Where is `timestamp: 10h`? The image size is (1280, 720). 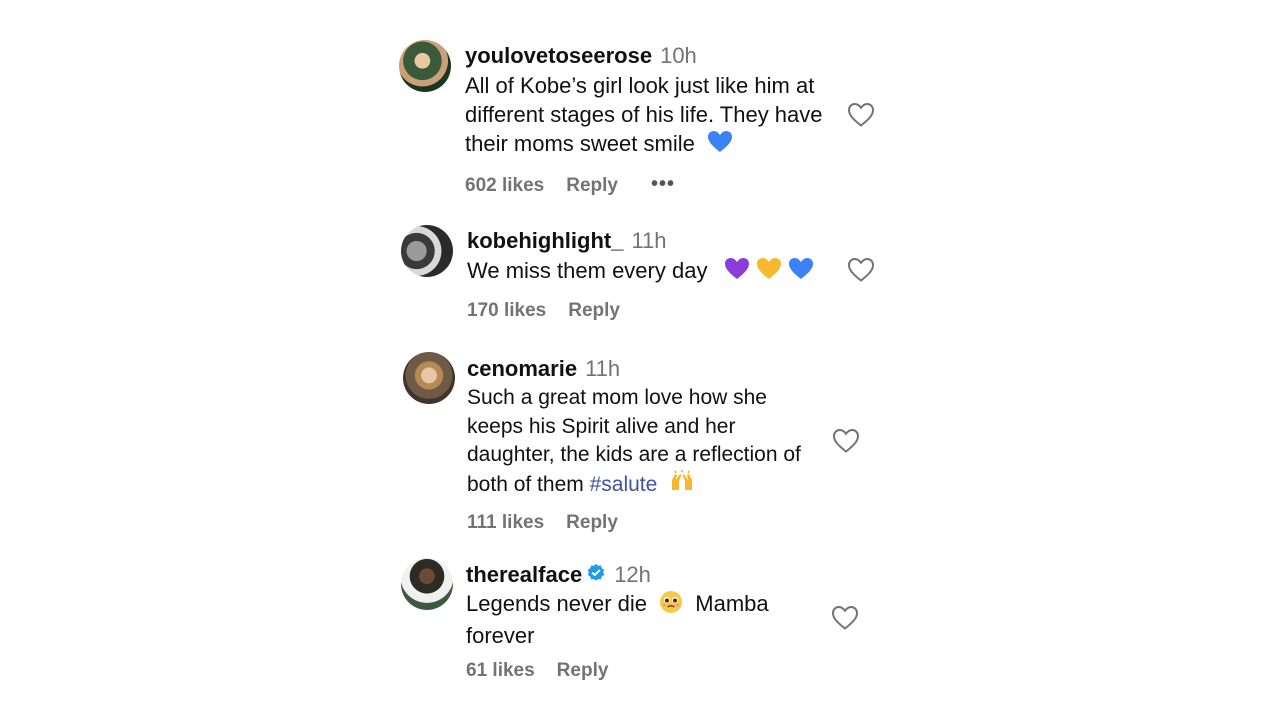 timestamp: 10h is located at coordinates (678, 55).